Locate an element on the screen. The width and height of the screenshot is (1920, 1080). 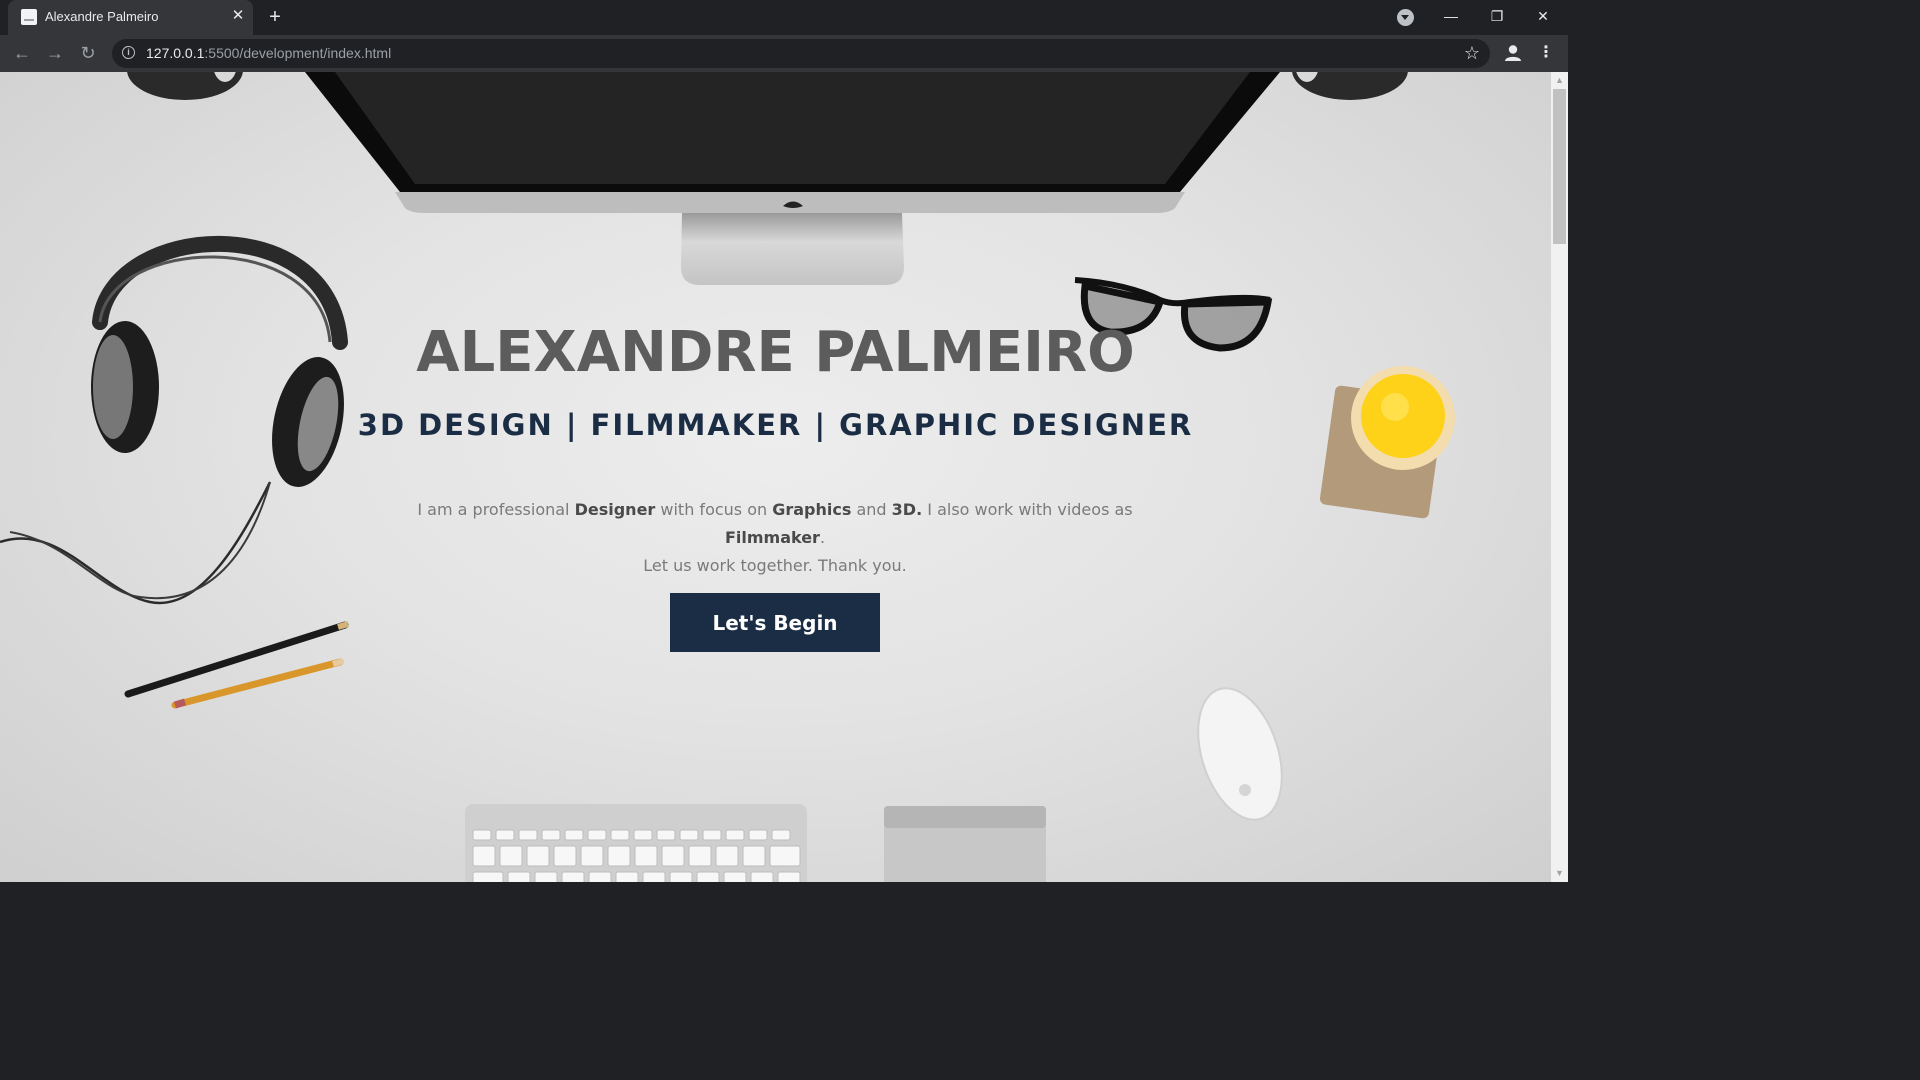
scroll-up-arrow-icon: ▲ is located at coordinates (1559, 80).